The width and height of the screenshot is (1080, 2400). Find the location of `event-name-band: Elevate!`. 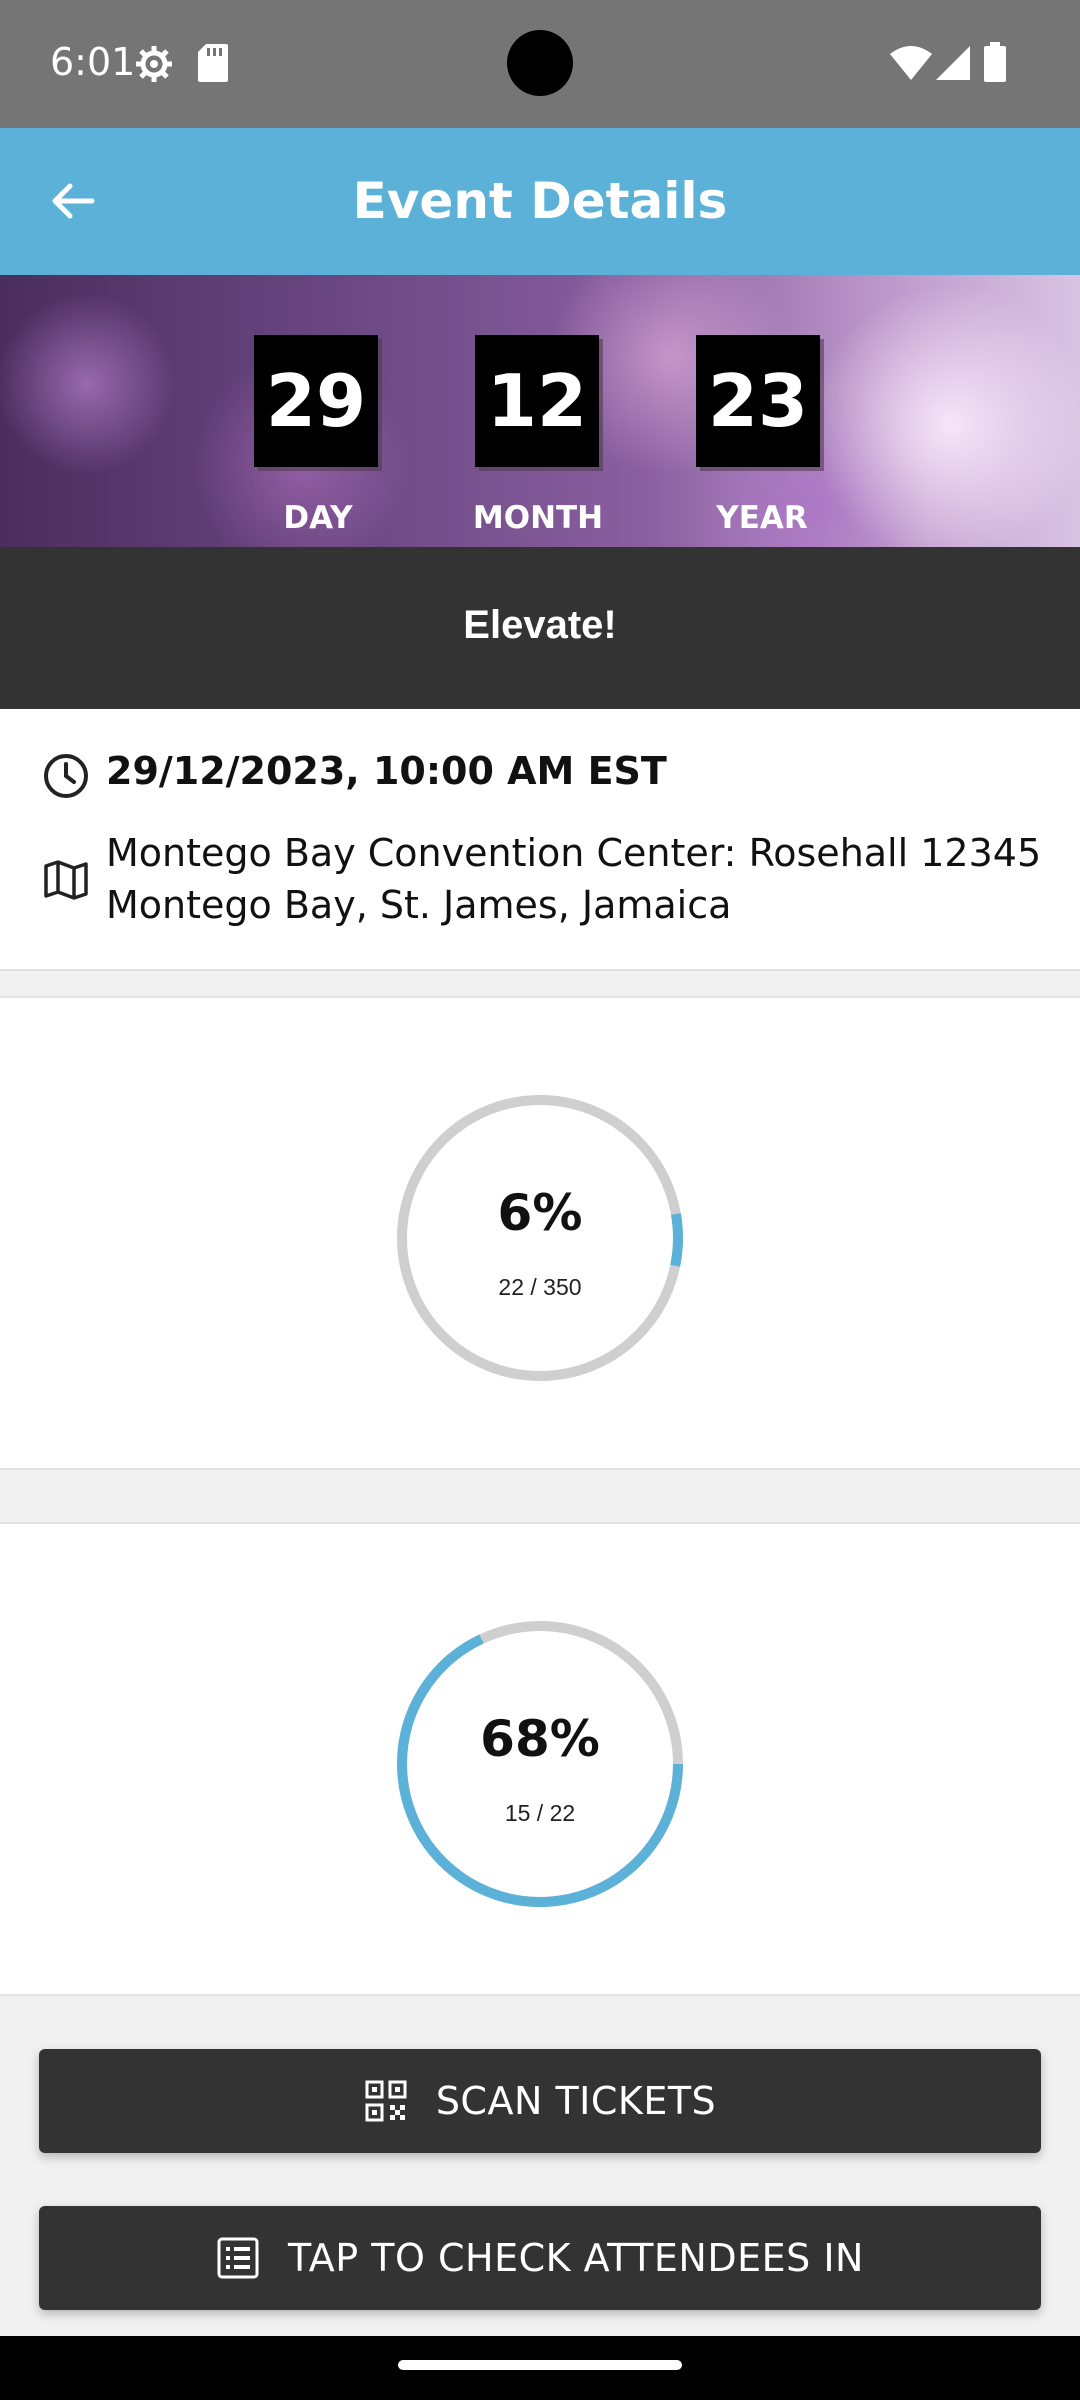

event-name-band: Elevate! is located at coordinates (540, 628).